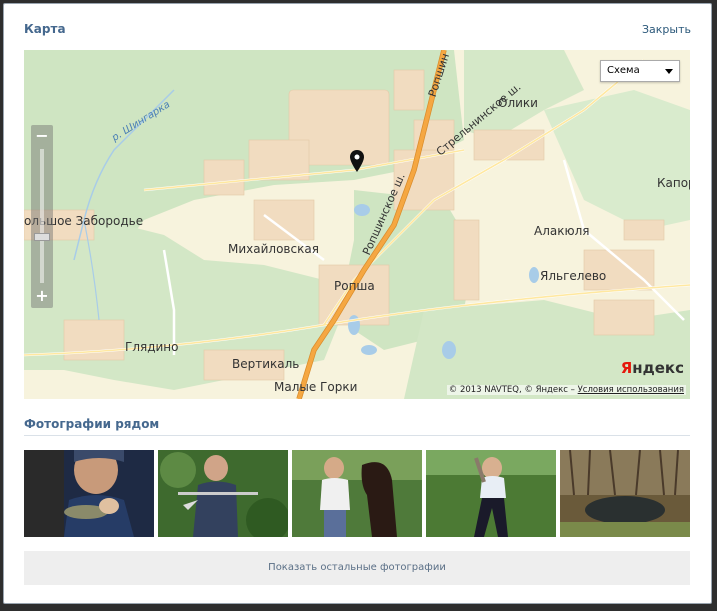 This screenshot has width=717, height=611. What do you see at coordinates (652, 368) in the screenshot?
I see `yandex-logo: Яндекс` at bounding box center [652, 368].